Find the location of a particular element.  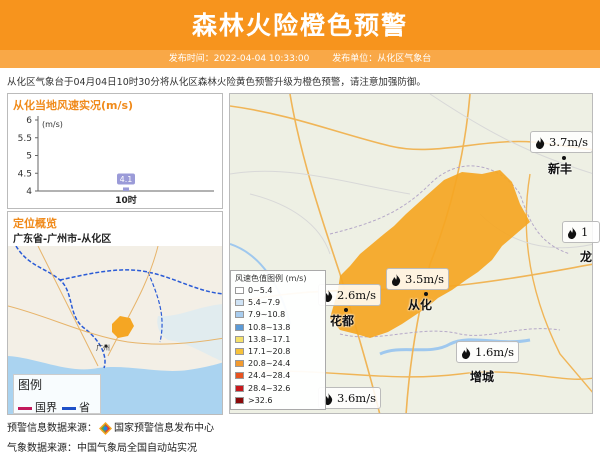

y-tick-label: 5.5 is located at coordinates (25, 139).